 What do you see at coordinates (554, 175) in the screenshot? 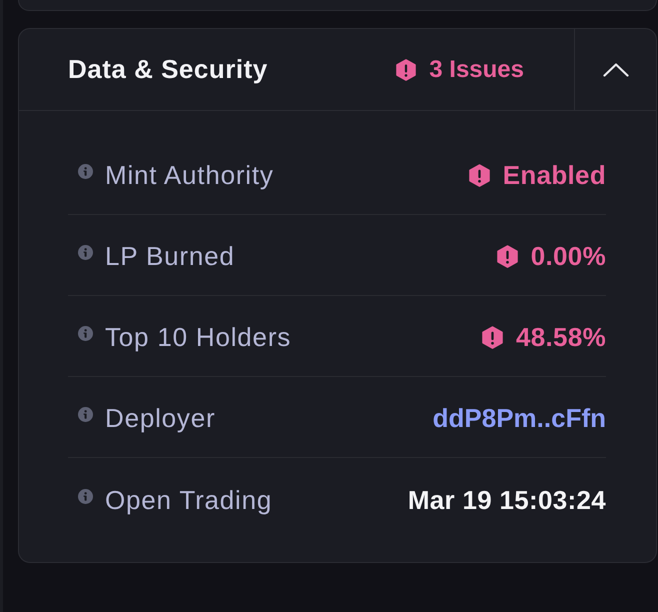
I see `row-value: Enabled` at bounding box center [554, 175].